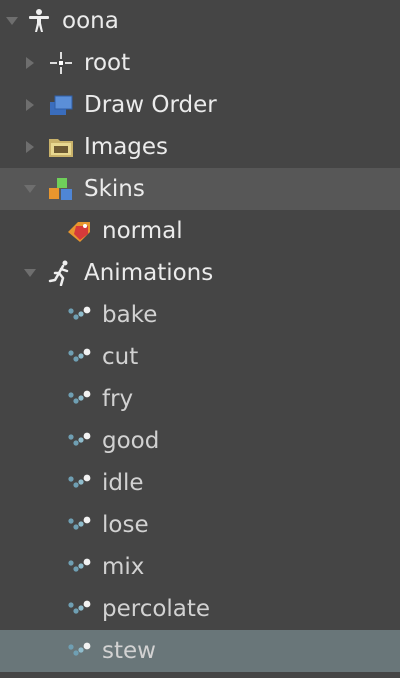 This screenshot has height=678, width=400. I want to click on tree-label-animation: percolate, so click(156, 609).